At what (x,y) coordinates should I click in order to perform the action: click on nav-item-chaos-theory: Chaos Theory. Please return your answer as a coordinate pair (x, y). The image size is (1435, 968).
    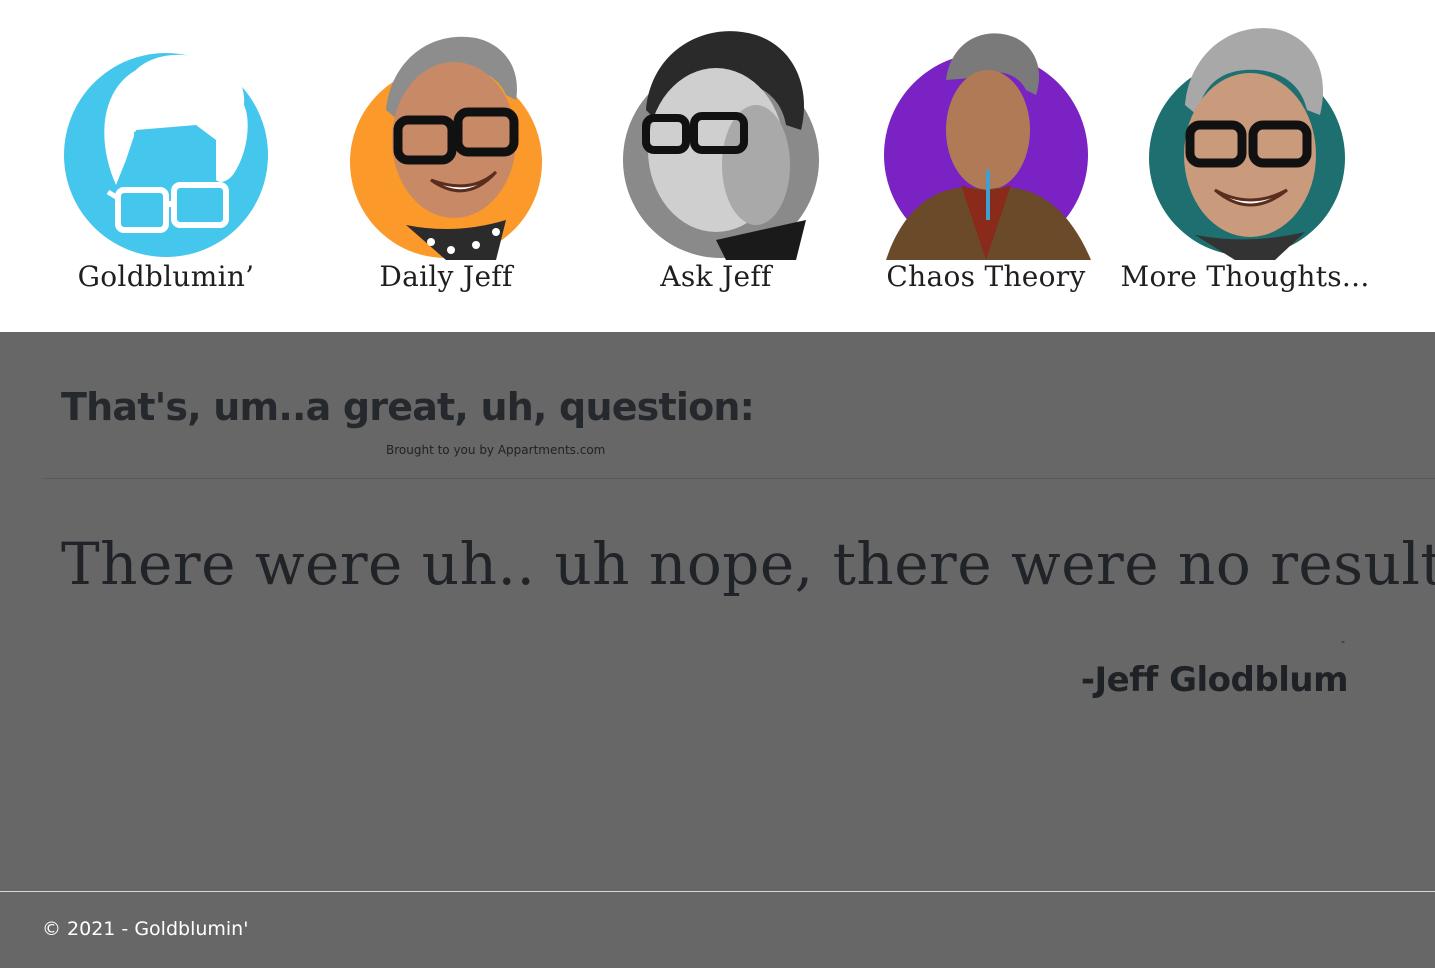
    Looking at the image, I should click on (986, 165).